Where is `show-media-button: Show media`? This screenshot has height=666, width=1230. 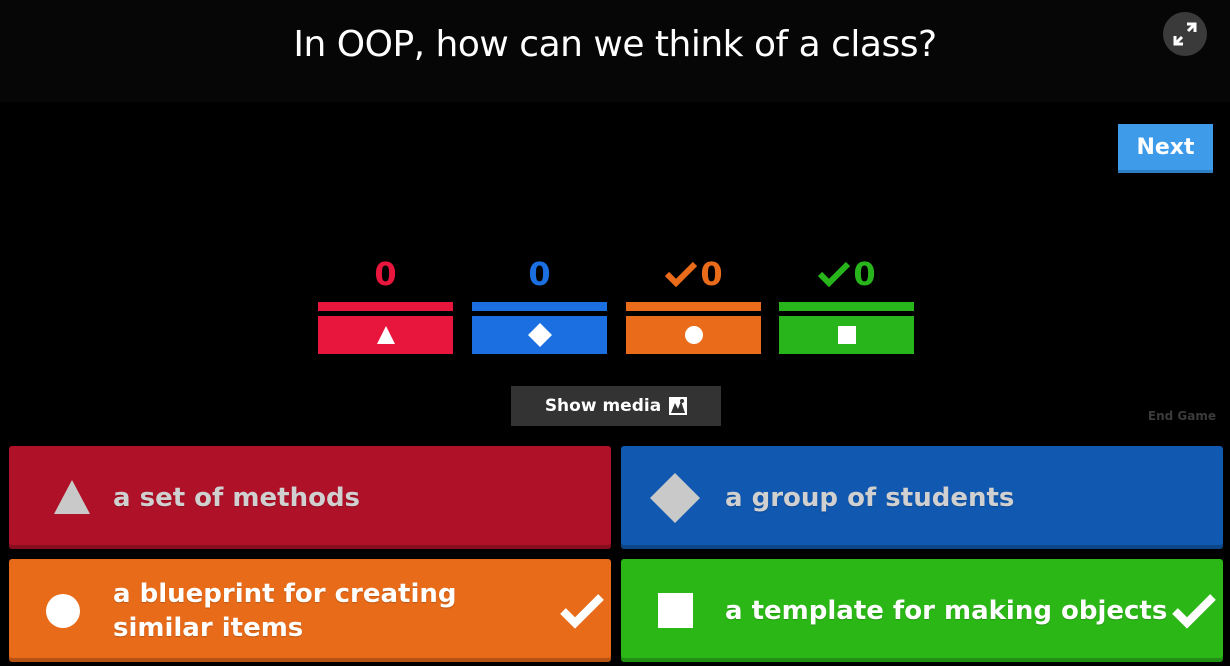
show-media-button: Show media is located at coordinates (616, 406).